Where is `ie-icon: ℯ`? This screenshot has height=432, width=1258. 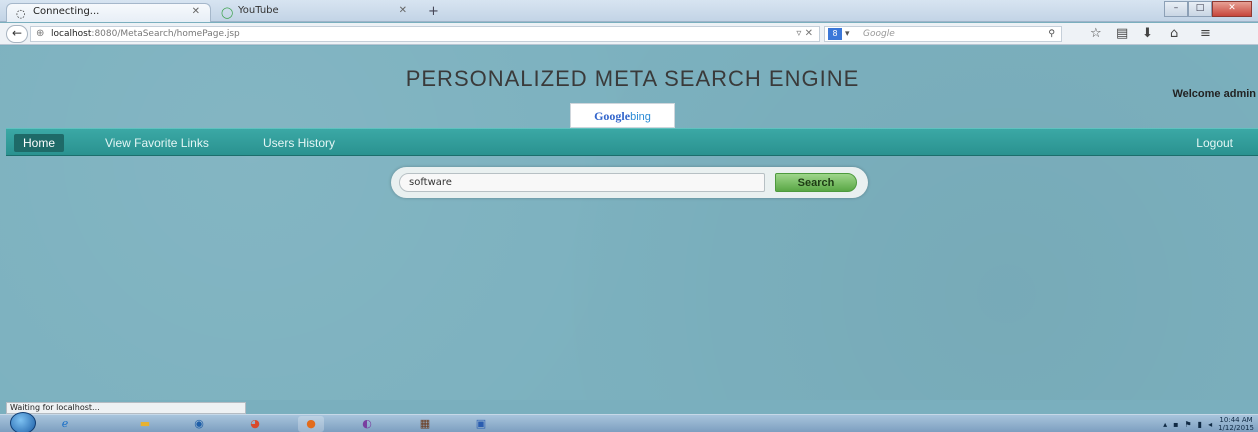
ie-icon: ℯ is located at coordinates (65, 424).